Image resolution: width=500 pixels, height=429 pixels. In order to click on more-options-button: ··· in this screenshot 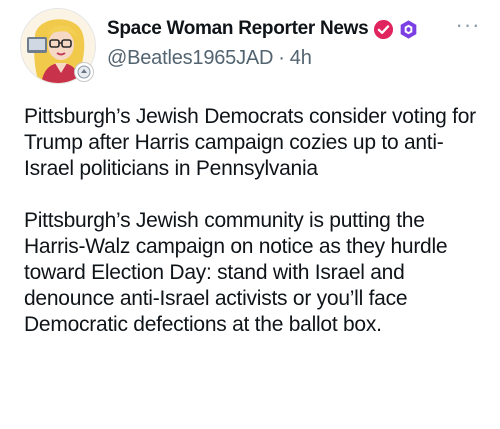, I will do `click(468, 24)`.